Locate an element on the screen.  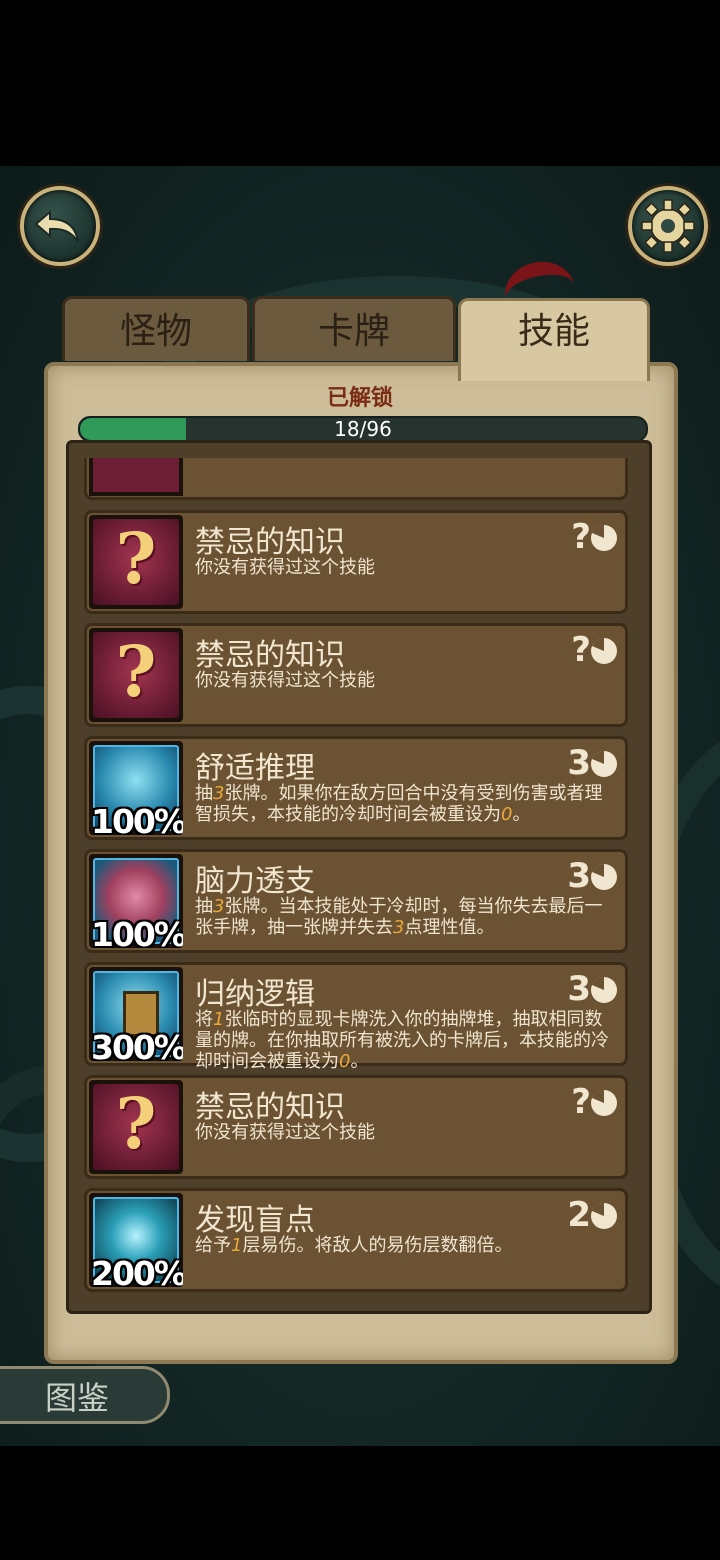
skill-description: 给予1层易伤。将敌人的易伤层数翻倍。 is located at coordinates (405, 1245).